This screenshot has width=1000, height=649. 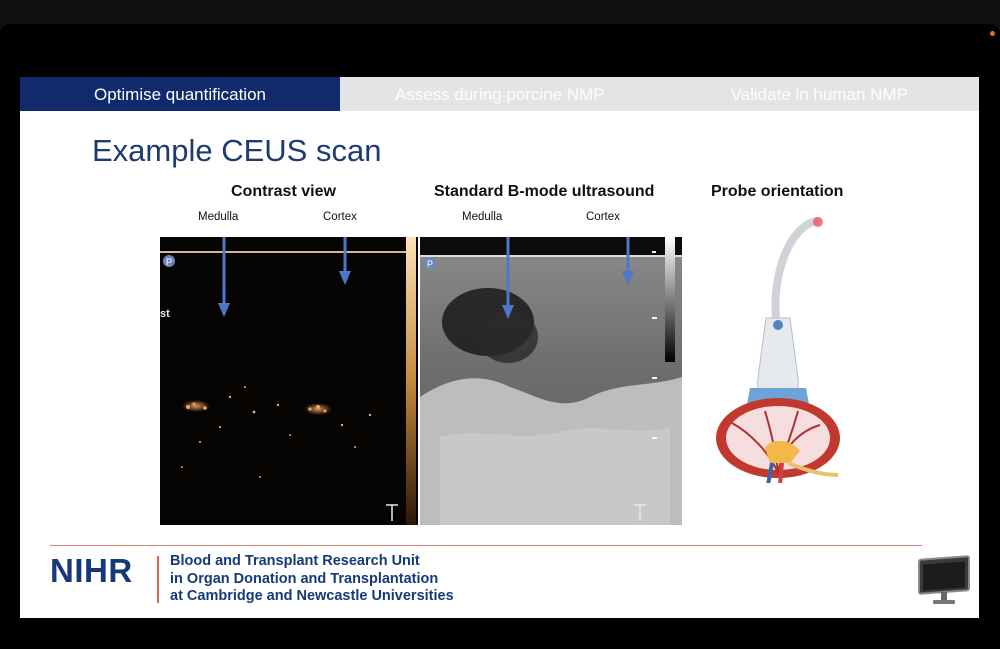 I want to click on recording-indicator-icon, so click(x=992, y=33).